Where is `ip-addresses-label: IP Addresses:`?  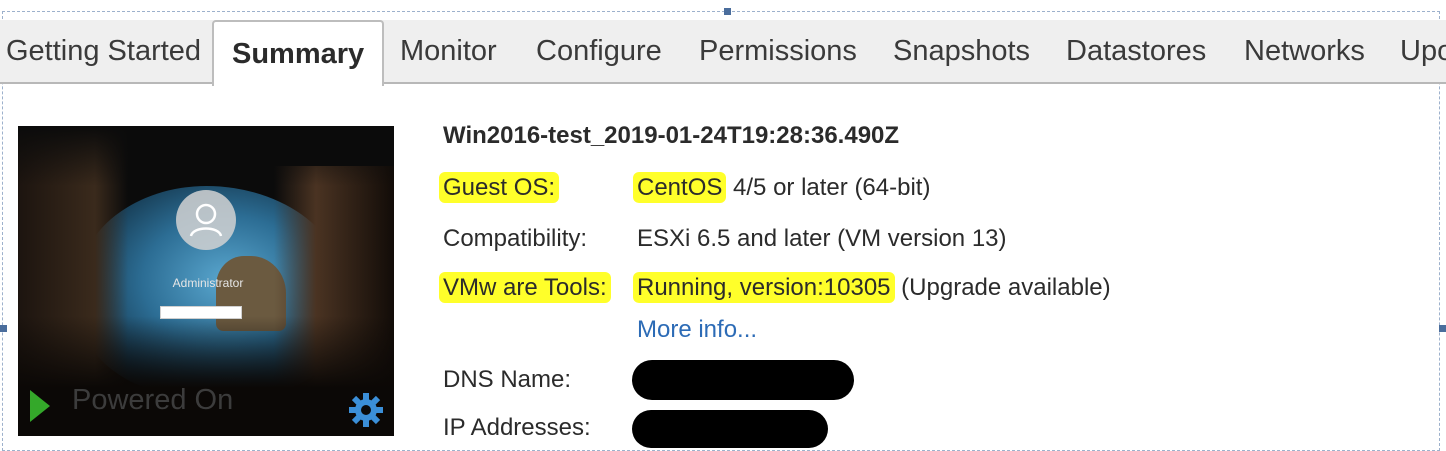
ip-addresses-label: IP Addresses: is located at coordinates (517, 427).